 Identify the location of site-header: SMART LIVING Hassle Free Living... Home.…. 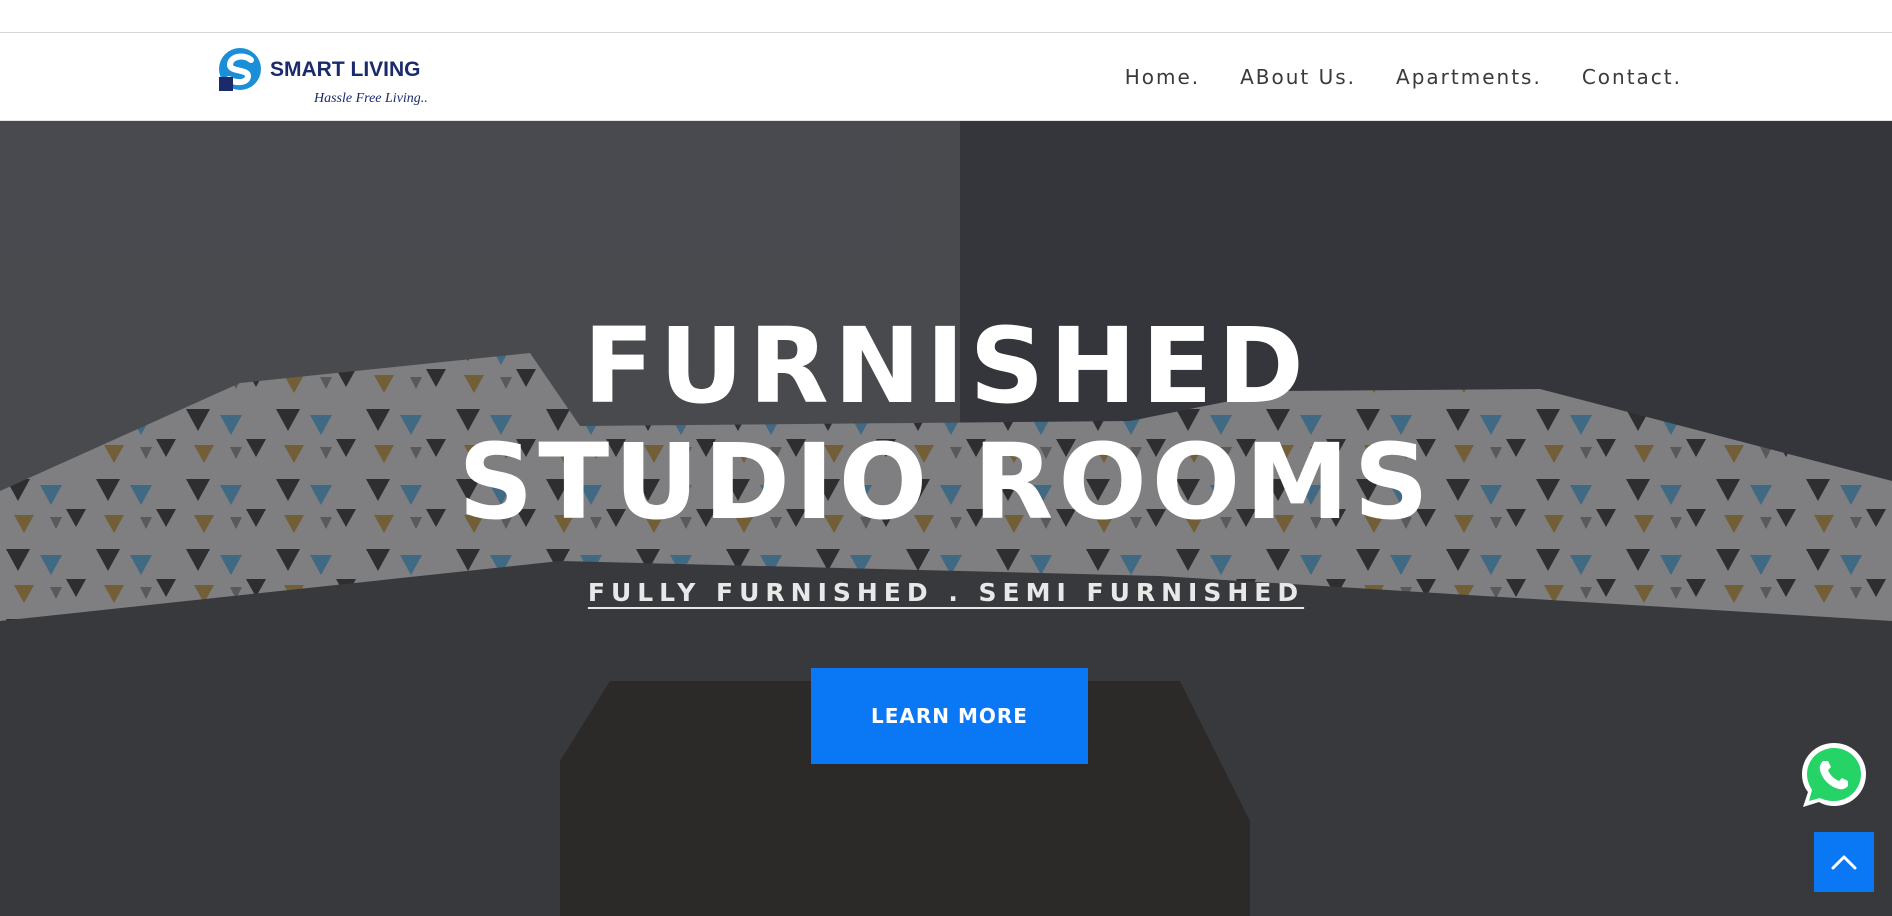
(946, 77).